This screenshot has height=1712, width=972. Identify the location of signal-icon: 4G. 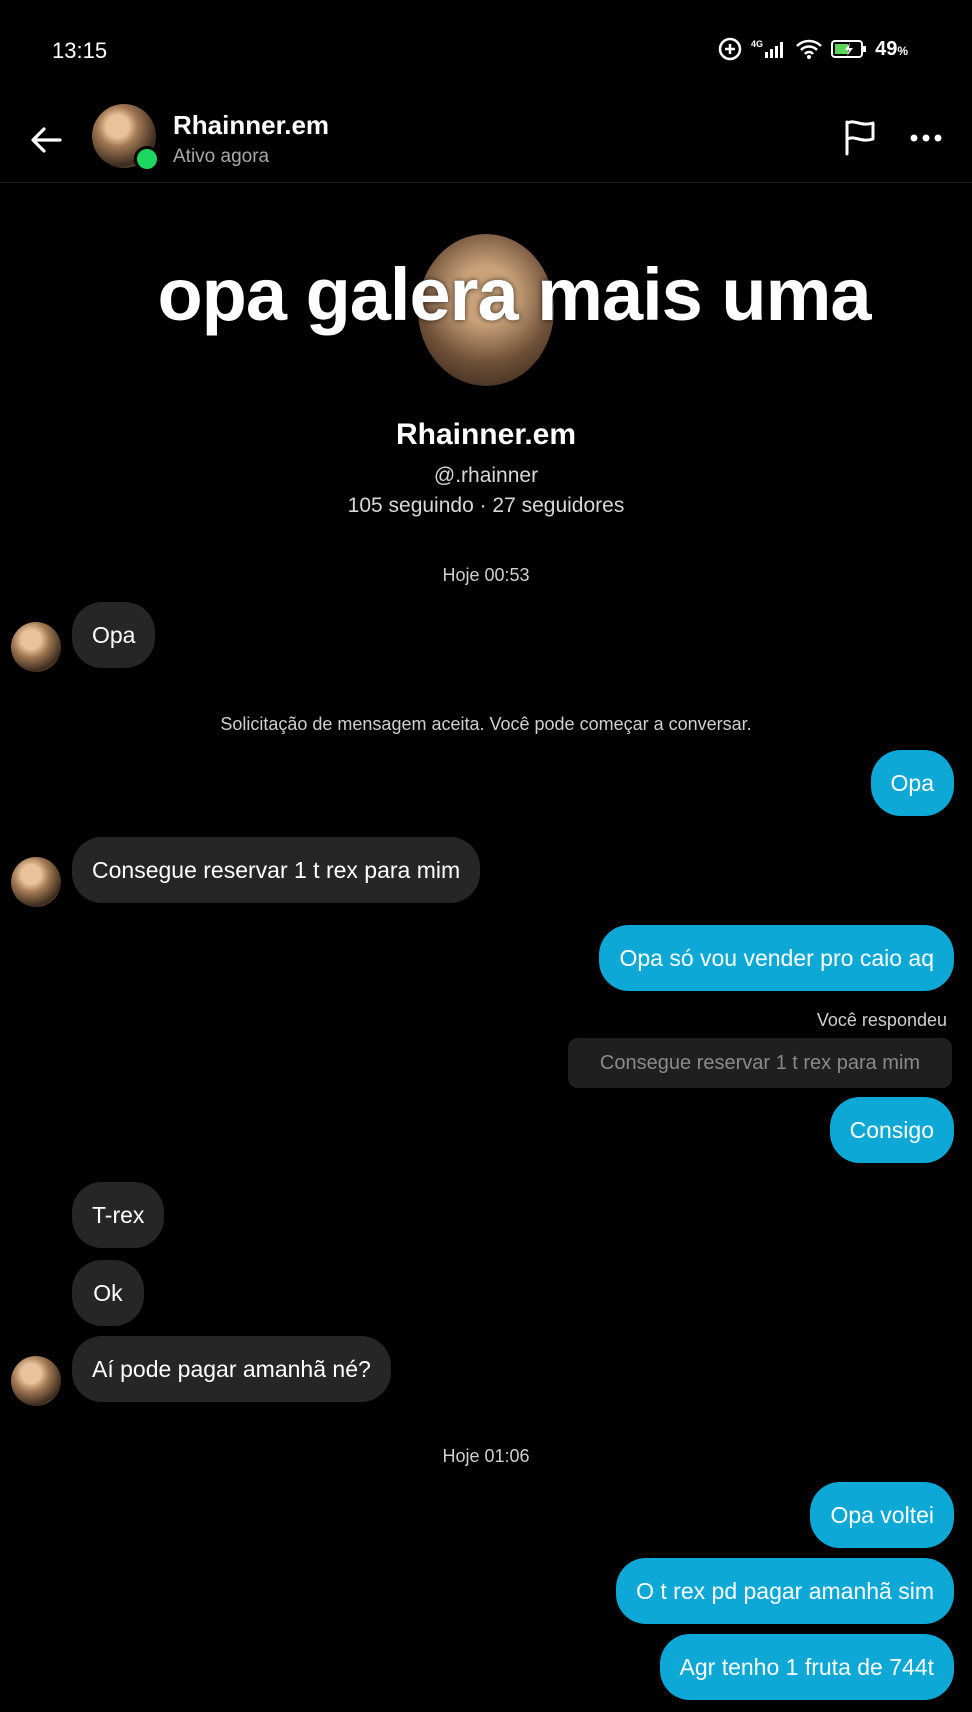
(769, 49).